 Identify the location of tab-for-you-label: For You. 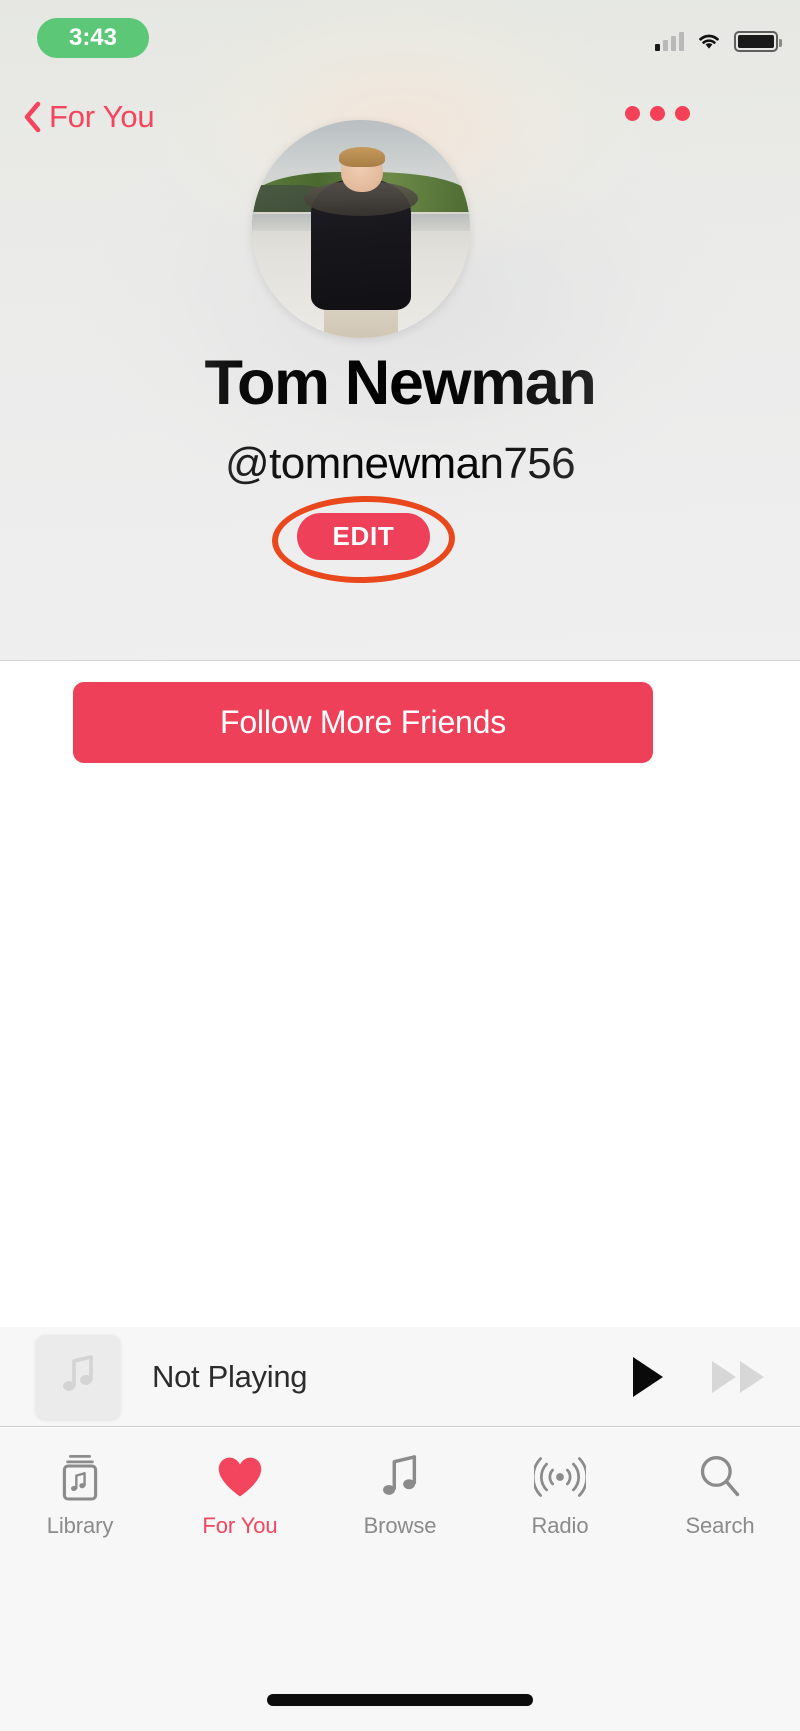
(240, 1525).